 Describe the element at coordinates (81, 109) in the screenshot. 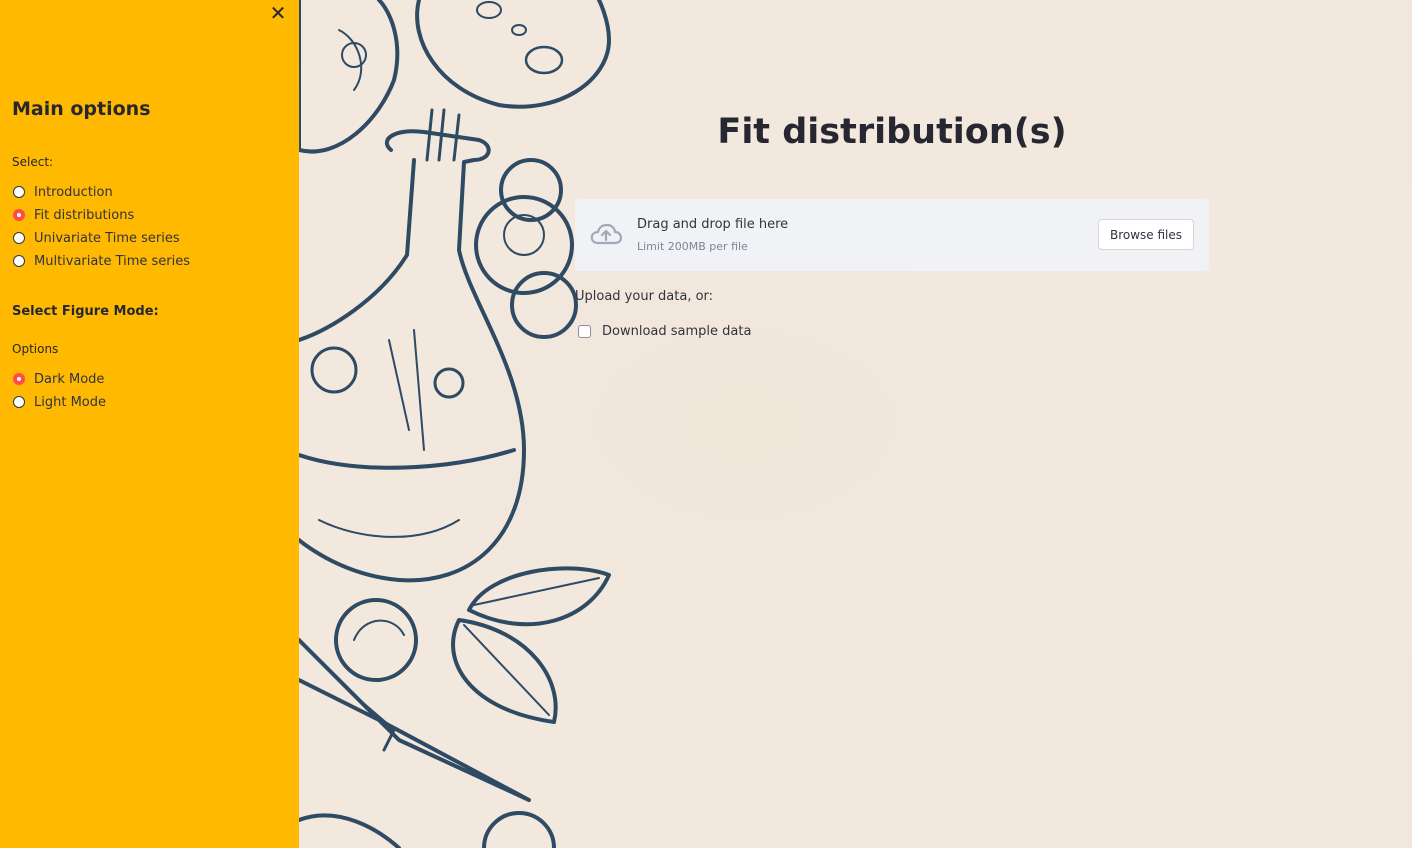

I see `sidebar-title: Main options` at that location.